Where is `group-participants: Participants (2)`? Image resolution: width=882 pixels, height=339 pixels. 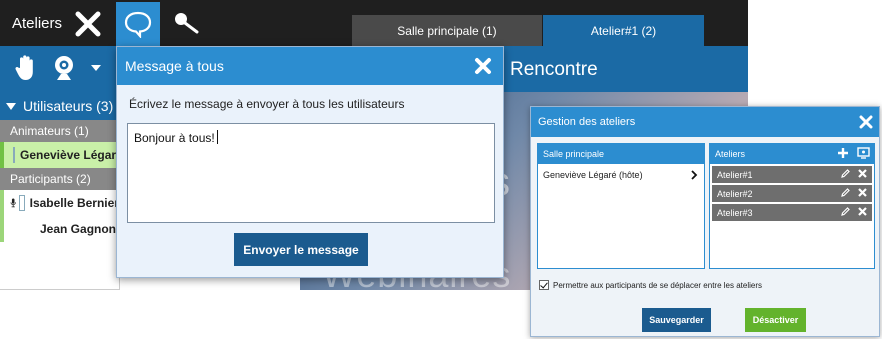
group-participants: Participants (2) is located at coordinates (59, 179).